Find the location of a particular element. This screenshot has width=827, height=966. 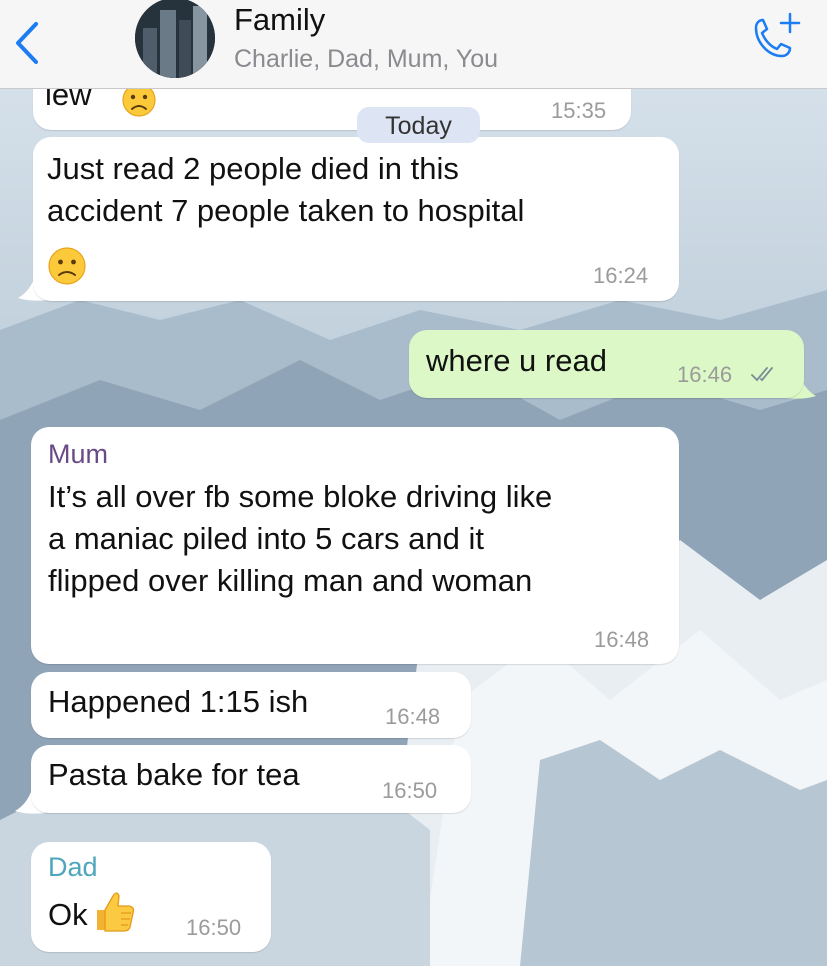

message-text: Happened 1:15 ish is located at coordinates (178, 701).